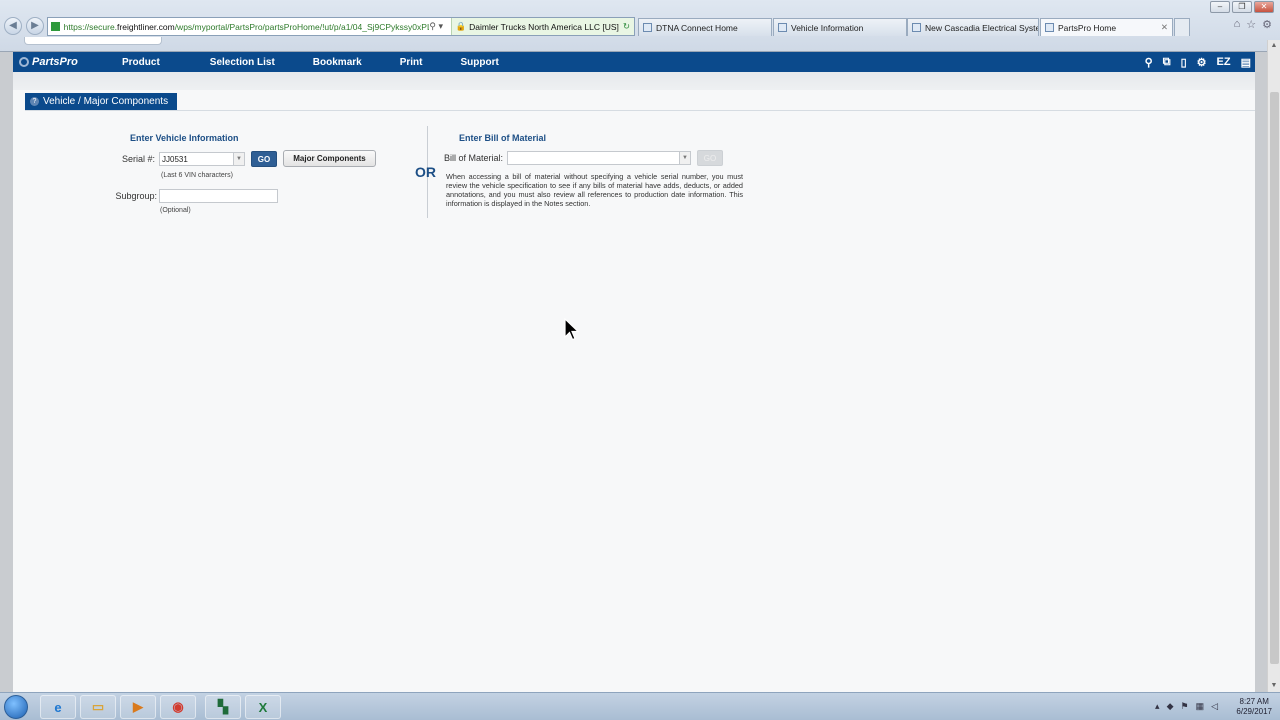 The image size is (1280, 720). What do you see at coordinates (1214, 706) in the screenshot?
I see `volume-icon: ◁` at bounding box center [1214, 706].